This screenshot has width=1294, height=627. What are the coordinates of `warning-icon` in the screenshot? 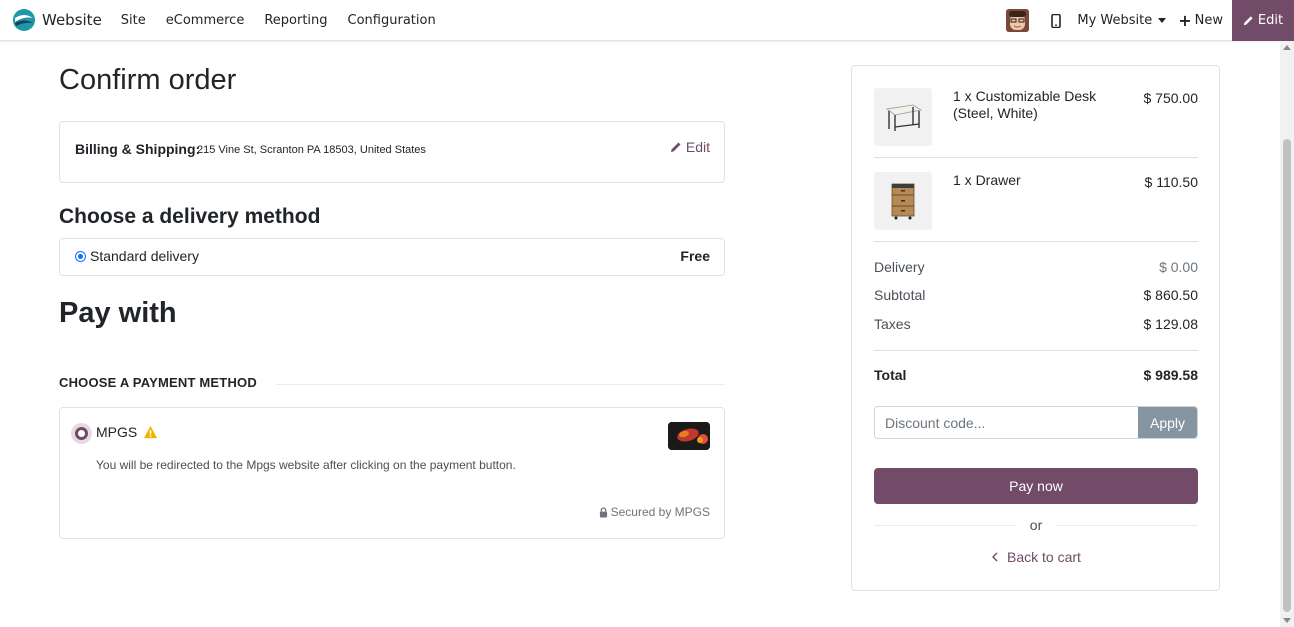 It's located at (150, 432).